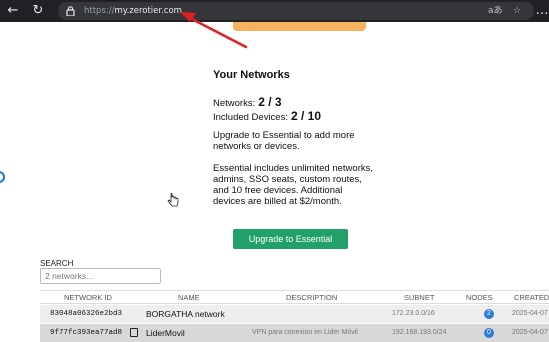 Image resolution: width=549 pixels, height=342 pixels. What do you see at coordinates (479, 297) in the screenshot?
I see `header-nodes: NODES` at bounding box center [479, 297].